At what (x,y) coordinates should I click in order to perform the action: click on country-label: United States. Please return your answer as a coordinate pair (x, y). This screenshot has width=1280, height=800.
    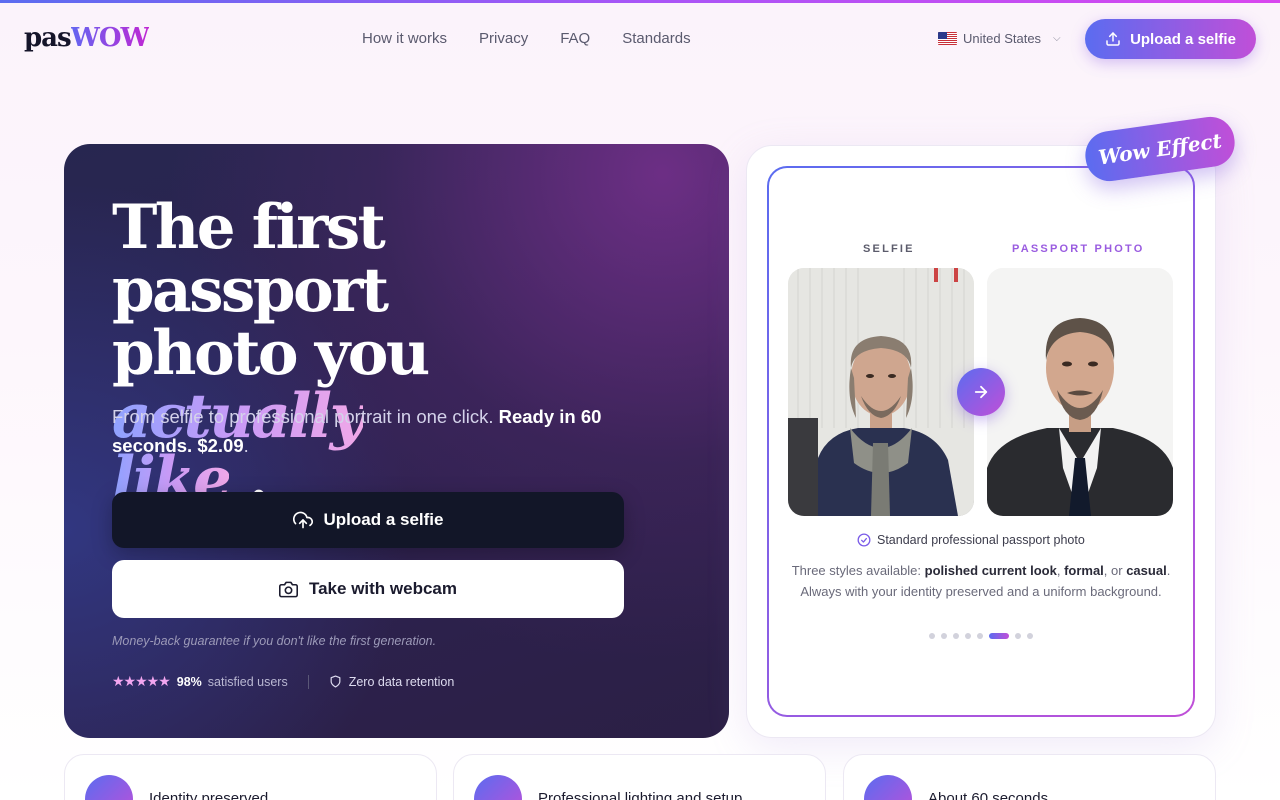
    Looking at the image, I should click on (1002, 38).